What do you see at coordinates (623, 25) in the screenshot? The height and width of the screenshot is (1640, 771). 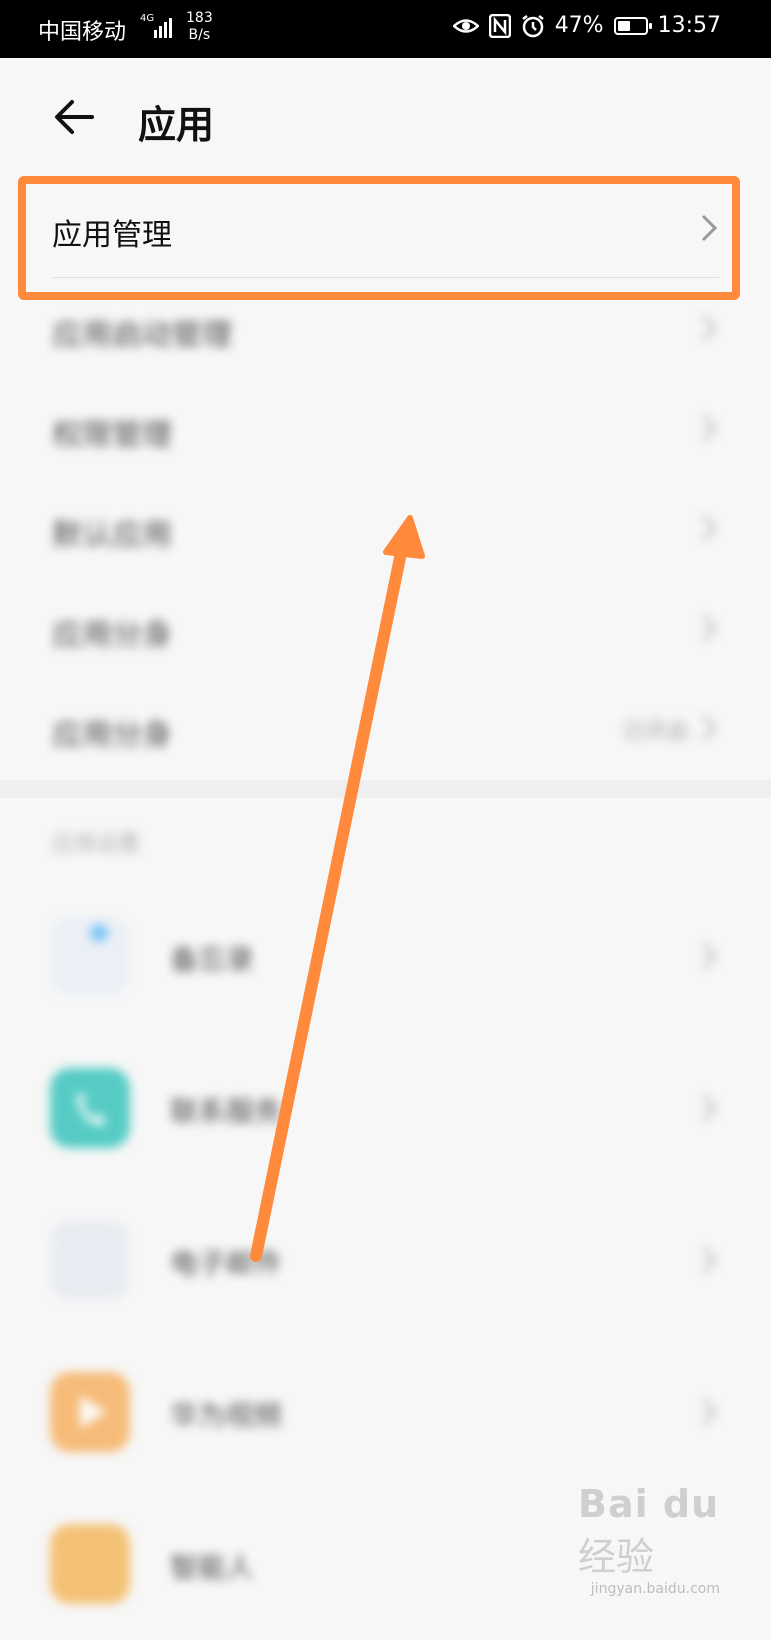 I see `battery-fill` at bounding box center [623, 25].